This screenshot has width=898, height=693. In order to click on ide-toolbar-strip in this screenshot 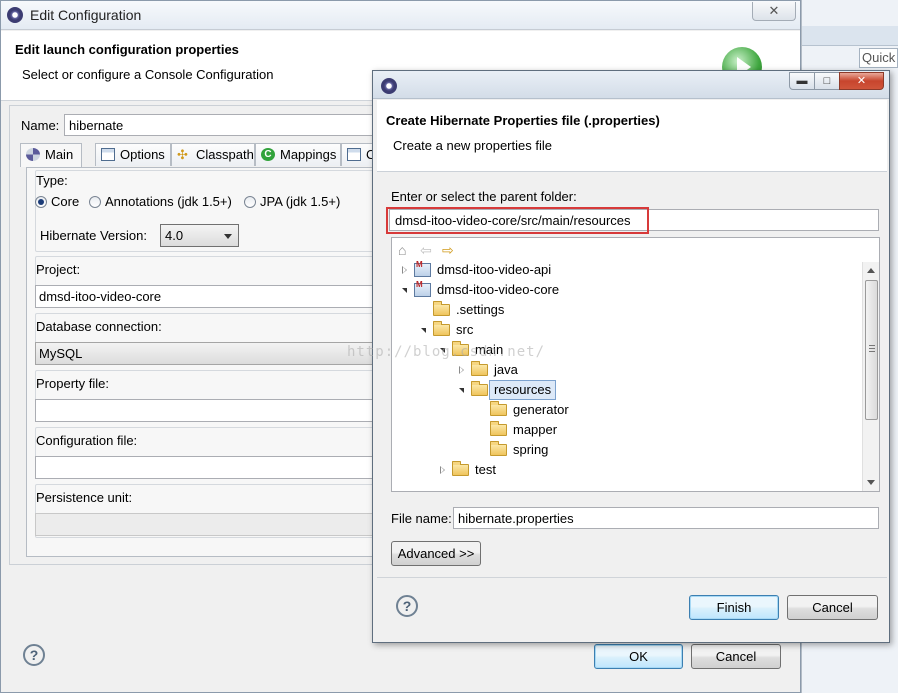, I will do `click(850, 36)`.